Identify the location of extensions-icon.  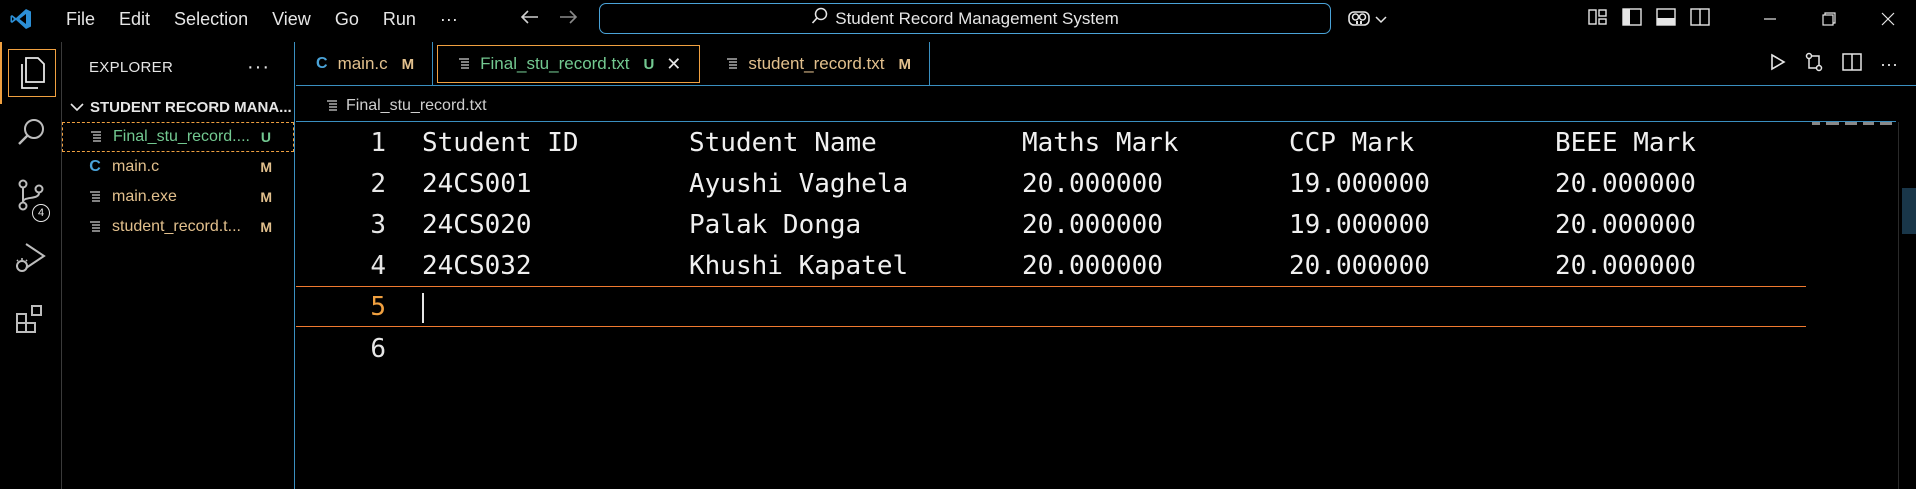
(31, 321).